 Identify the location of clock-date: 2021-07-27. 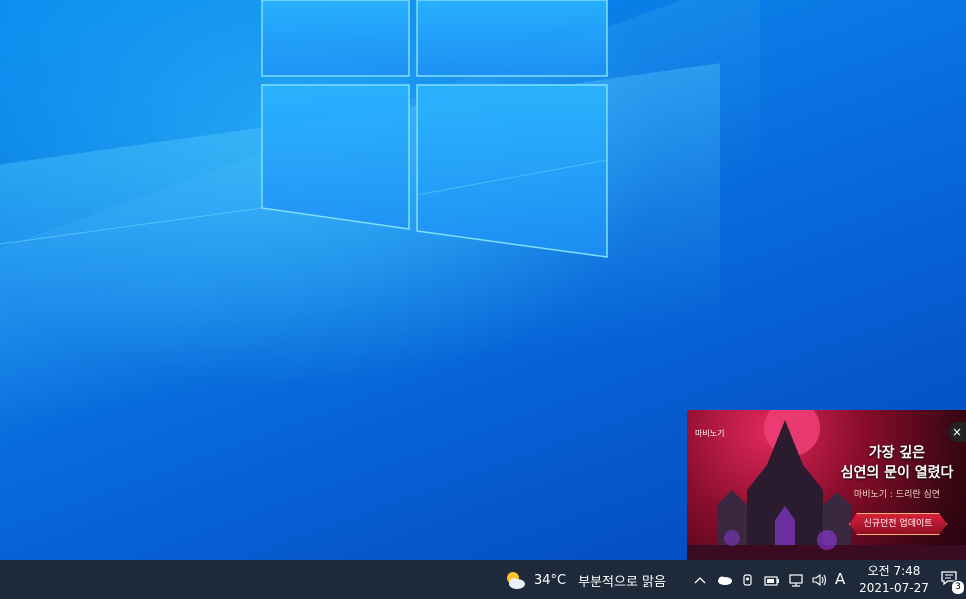
(894, 588).